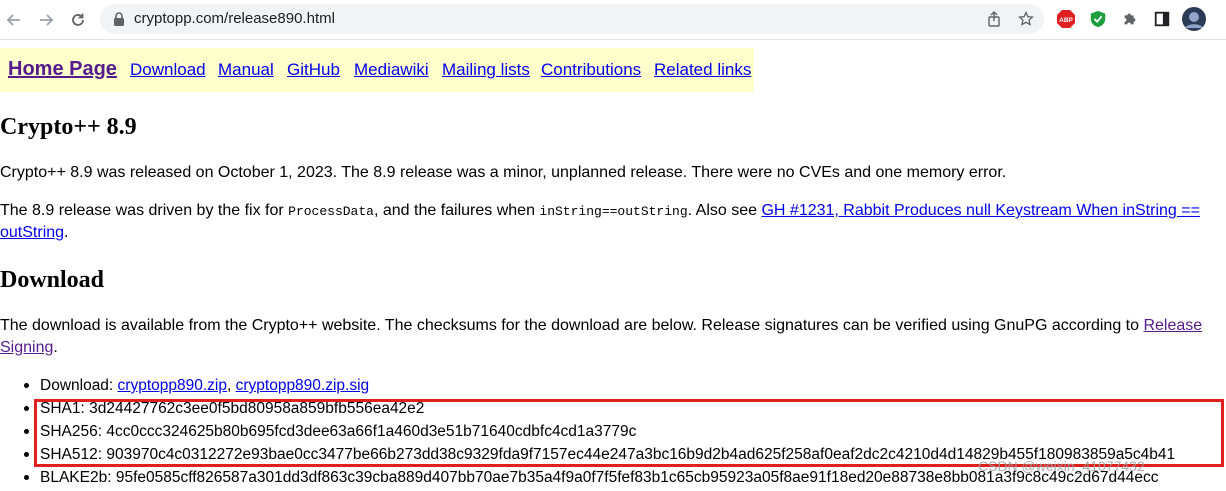  What do you see at coordinates (119, 19) in the screenshot?
I see `lock-icon` at bounding box center [119, 19].